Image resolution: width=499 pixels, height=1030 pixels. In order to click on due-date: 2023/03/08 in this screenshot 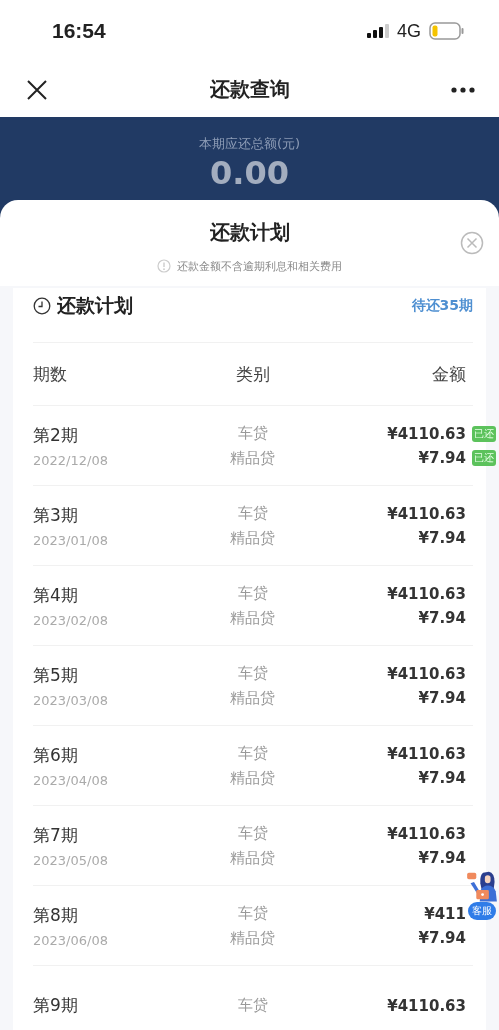, I will do `click(70, 700)`.